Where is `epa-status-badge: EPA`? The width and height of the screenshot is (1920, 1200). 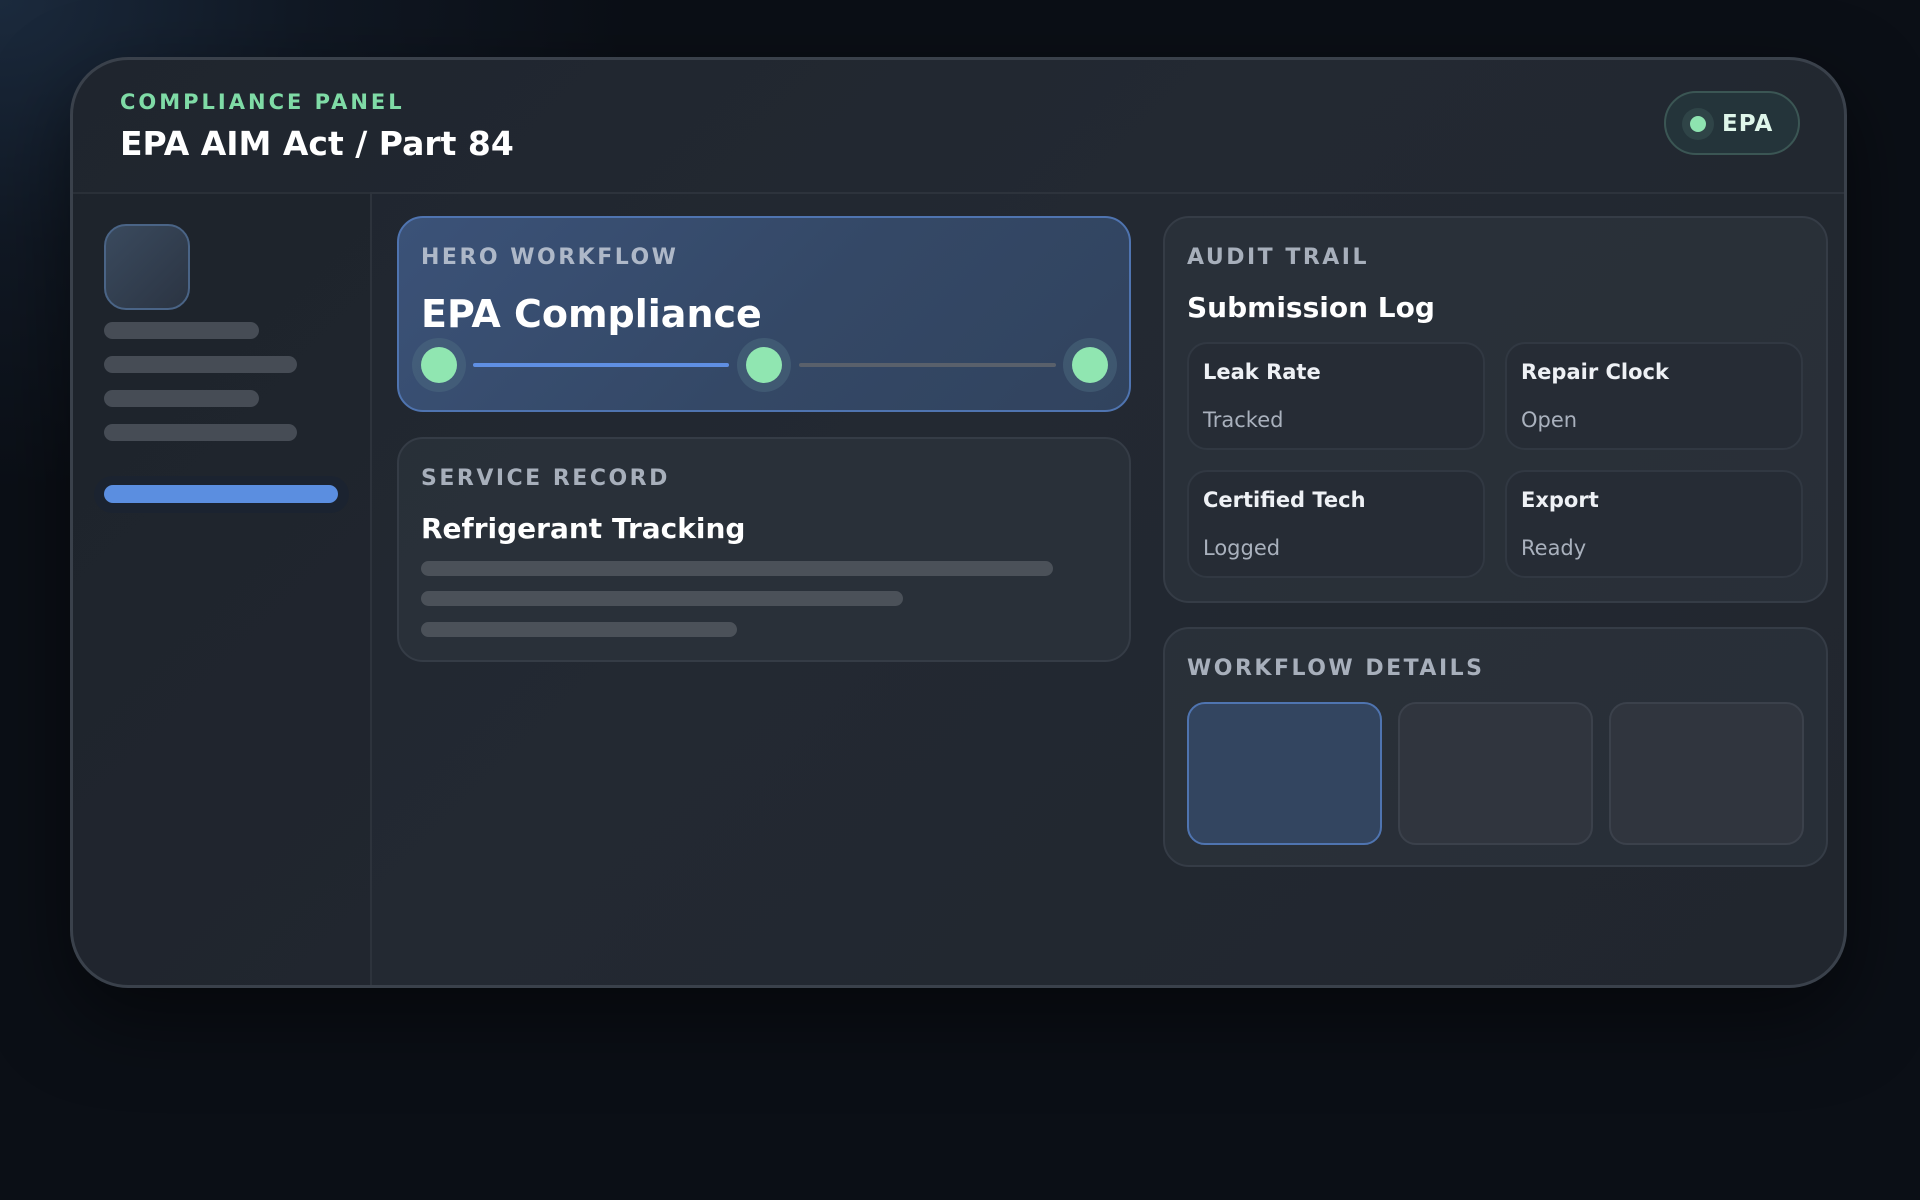 epa-status-badge: EPA is located at coordinates (1732, 123).